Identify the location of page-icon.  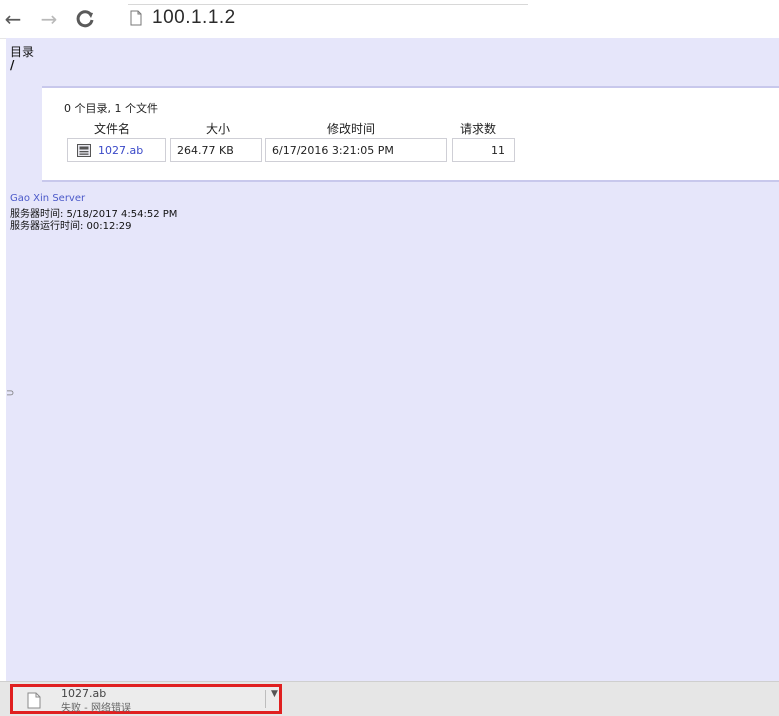
(136, 18).